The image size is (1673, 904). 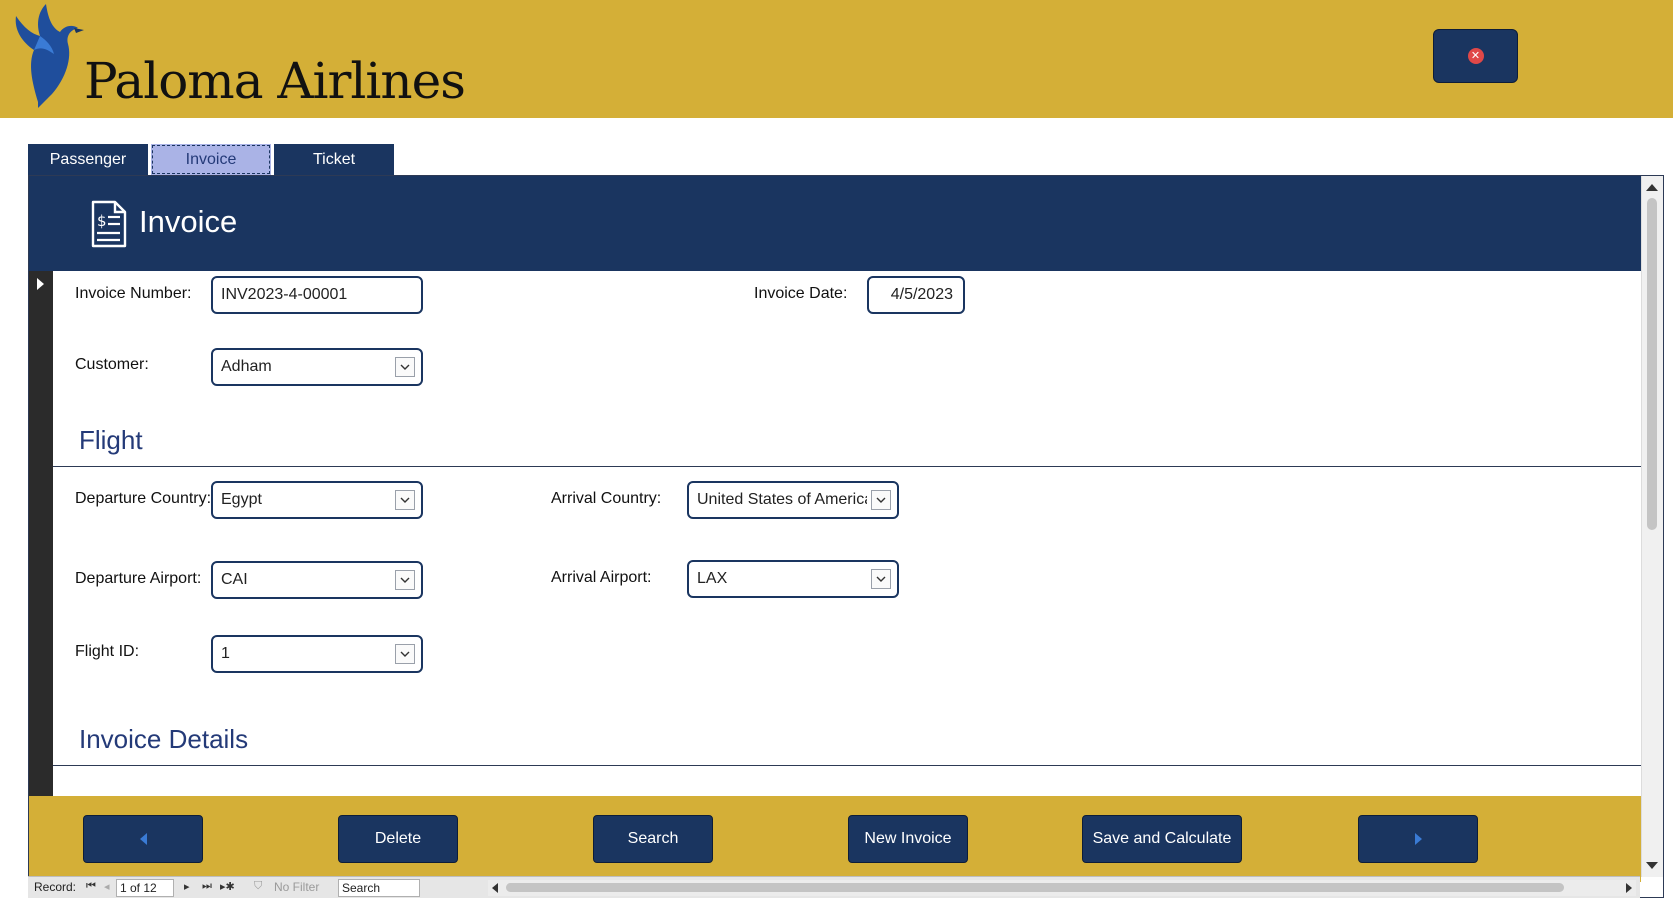 What do you see at coordinates (91, 886) in the screenshot?
I see `first-record-icon: ⏮` at bounding box center [91, 886].